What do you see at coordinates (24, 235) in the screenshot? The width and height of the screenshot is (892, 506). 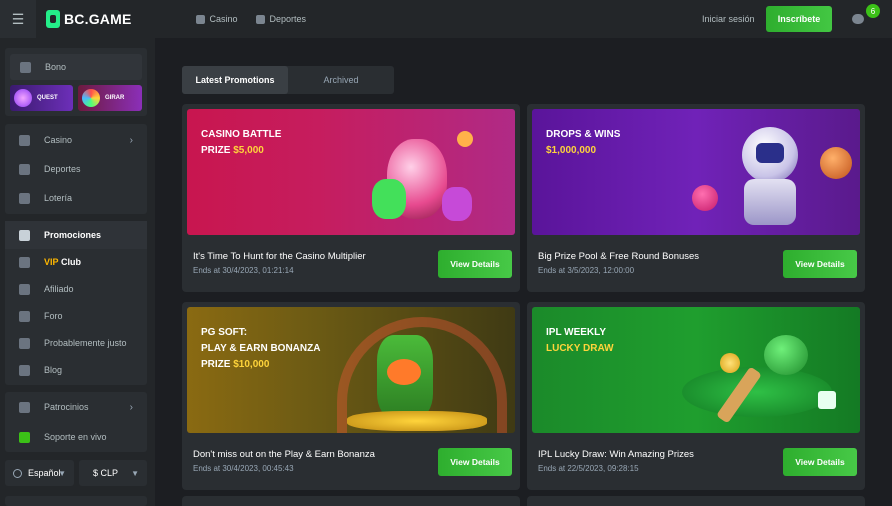 I see `gift-icon` at bounding box center [24, 235].